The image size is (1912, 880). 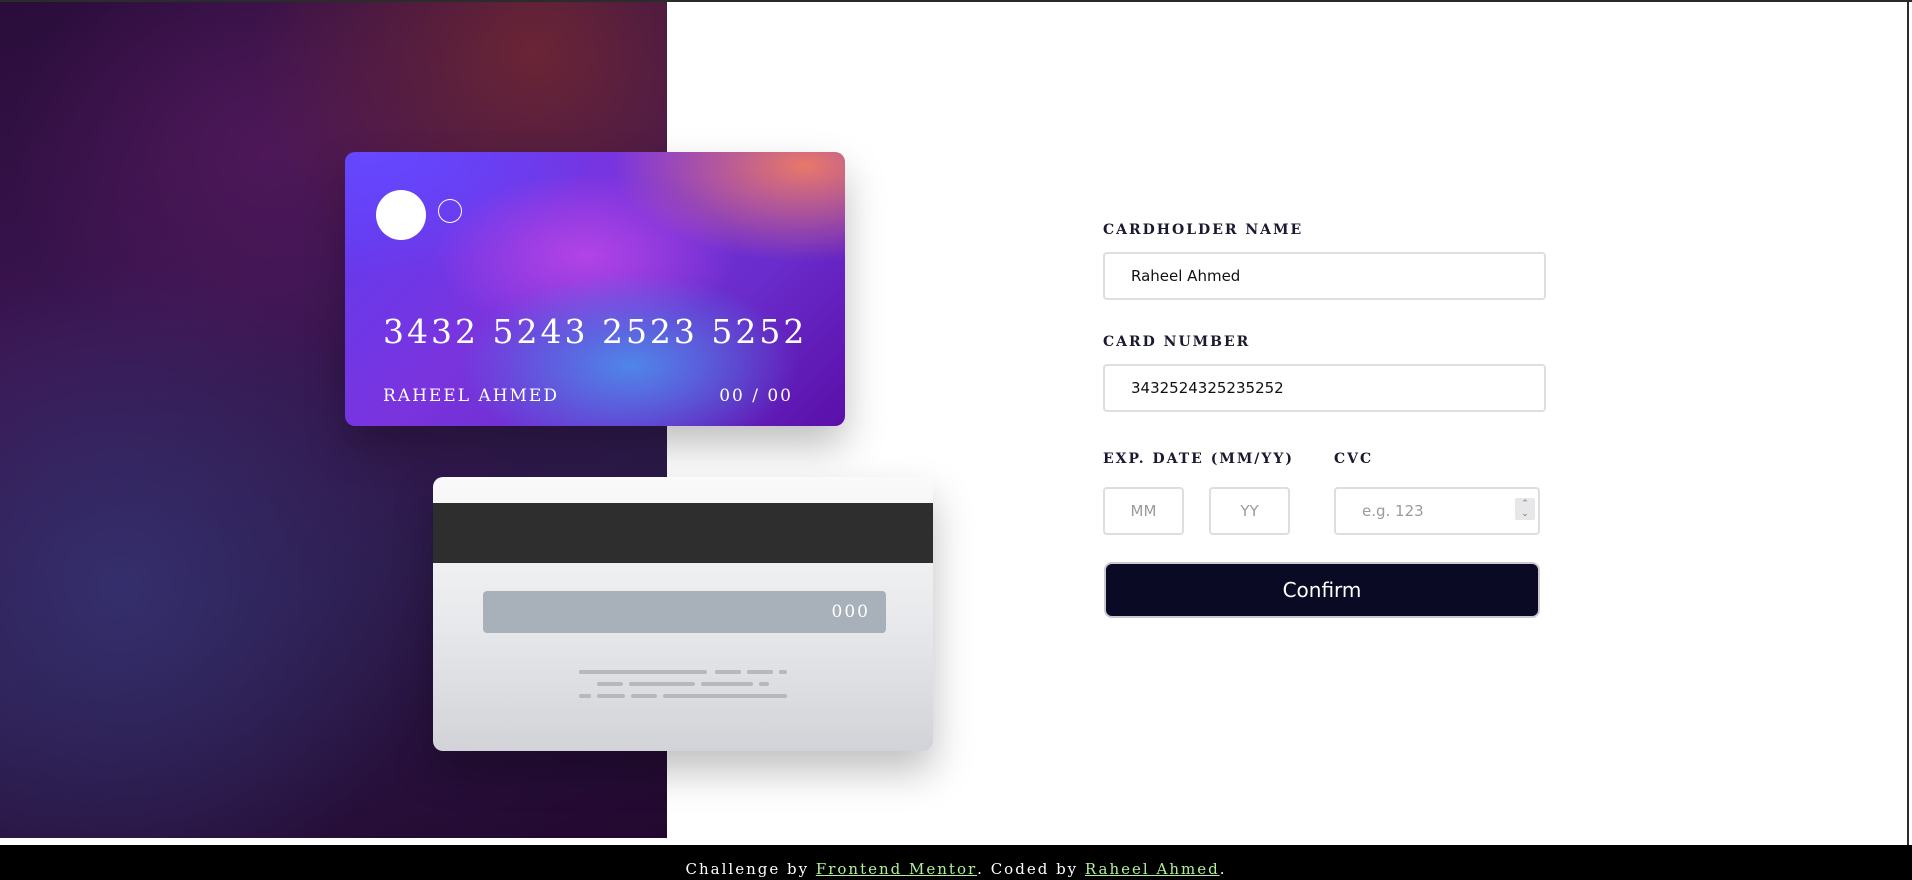 I want to click on card-logo-filled-circle-icon, so click(x=401, y=215).